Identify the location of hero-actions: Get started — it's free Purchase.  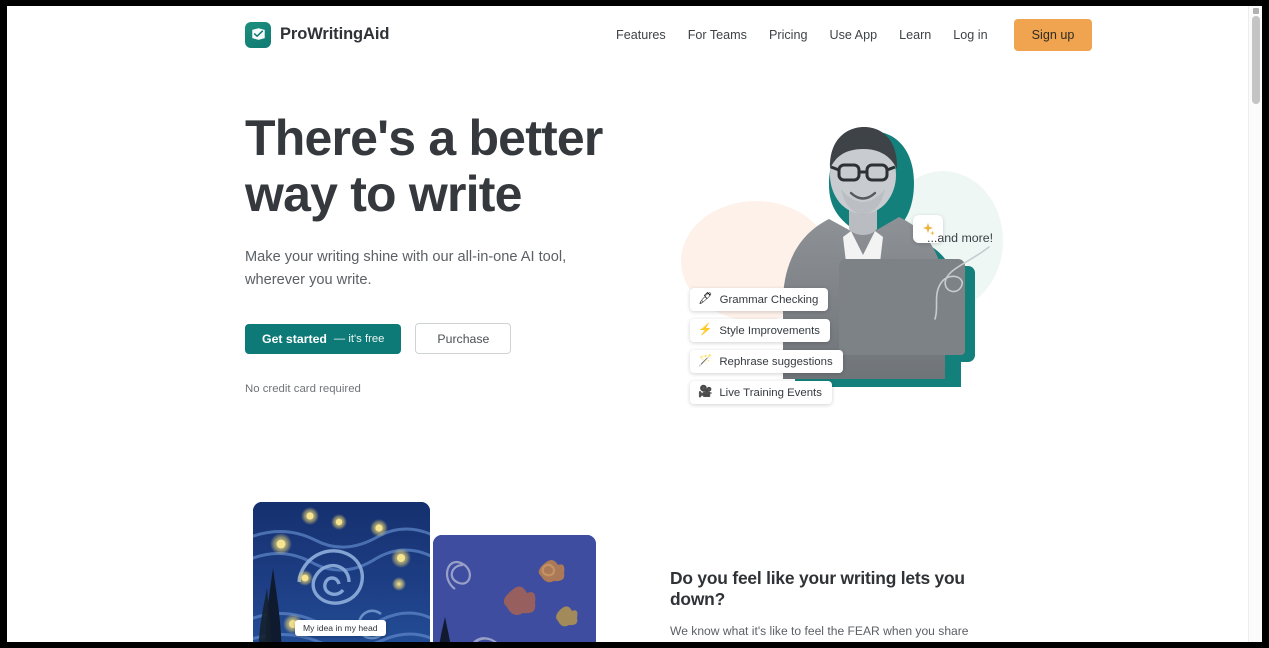
(445, 338).